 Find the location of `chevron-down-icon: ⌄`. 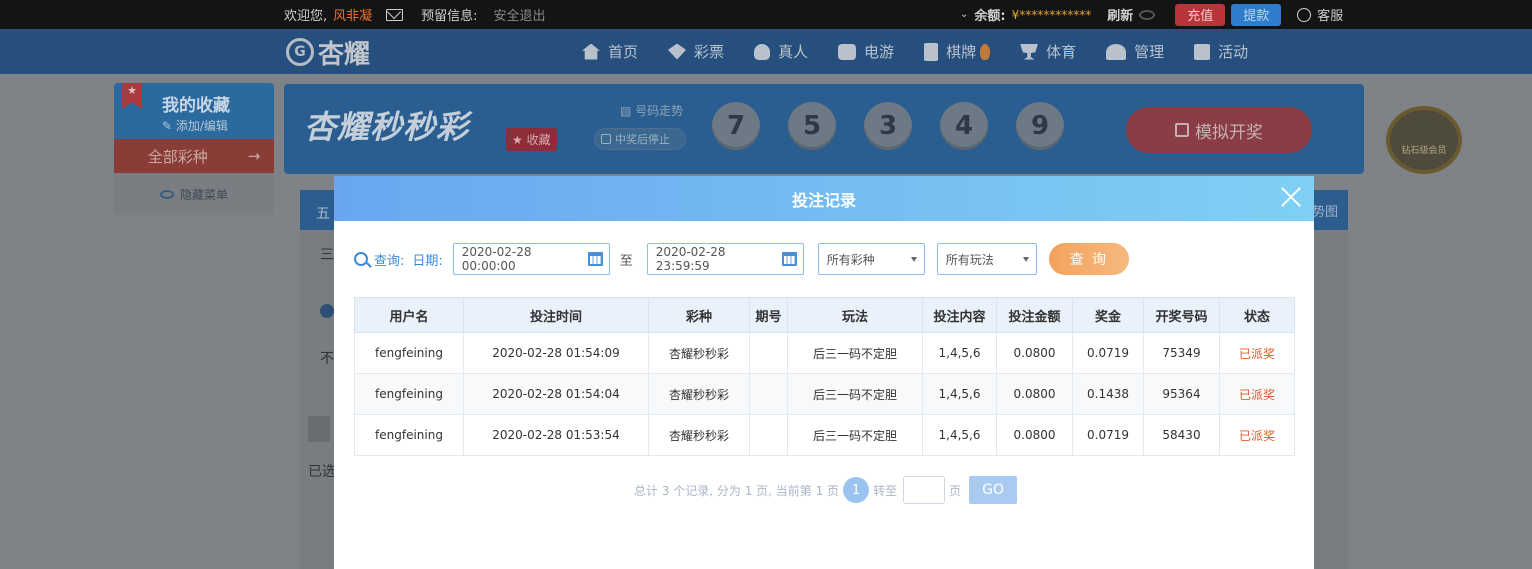

chevron-down-icon: ⌄ is located at coordinates (964, 14).